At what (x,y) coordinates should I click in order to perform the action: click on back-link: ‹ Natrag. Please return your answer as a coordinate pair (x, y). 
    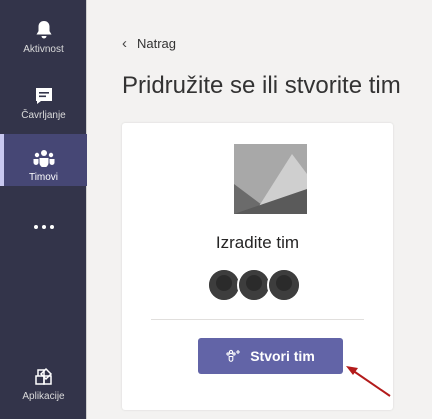
    Looking at the image, I should click on (149, 43).